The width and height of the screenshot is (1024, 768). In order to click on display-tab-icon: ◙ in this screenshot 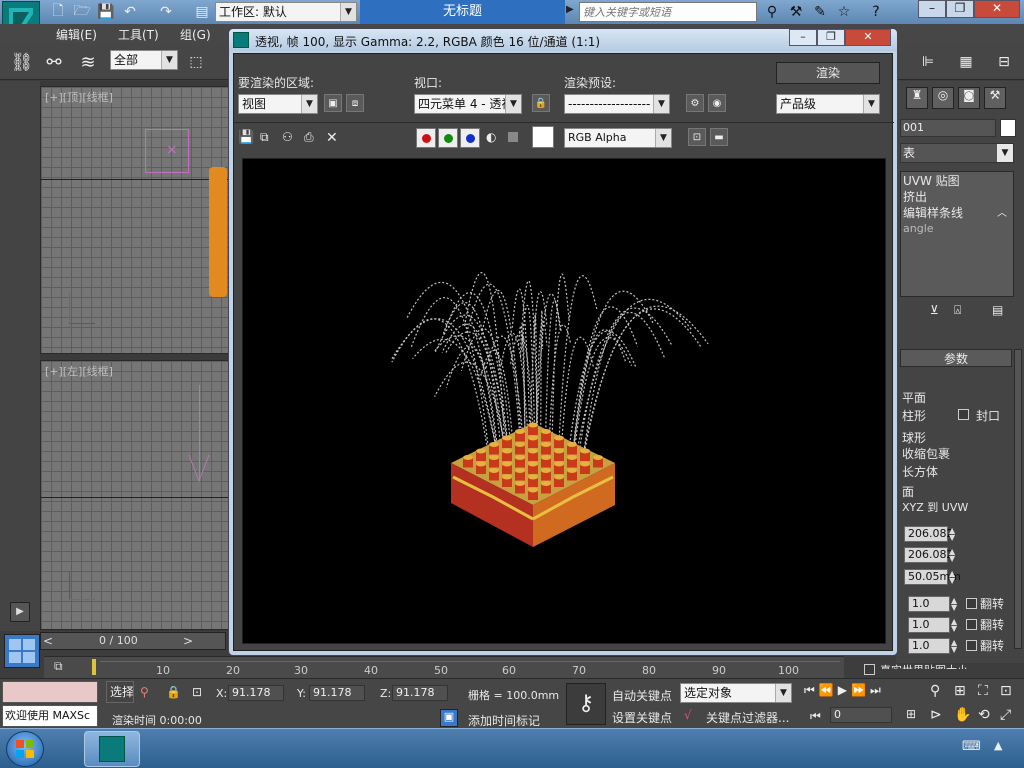, I will do `click(969, 98)`.